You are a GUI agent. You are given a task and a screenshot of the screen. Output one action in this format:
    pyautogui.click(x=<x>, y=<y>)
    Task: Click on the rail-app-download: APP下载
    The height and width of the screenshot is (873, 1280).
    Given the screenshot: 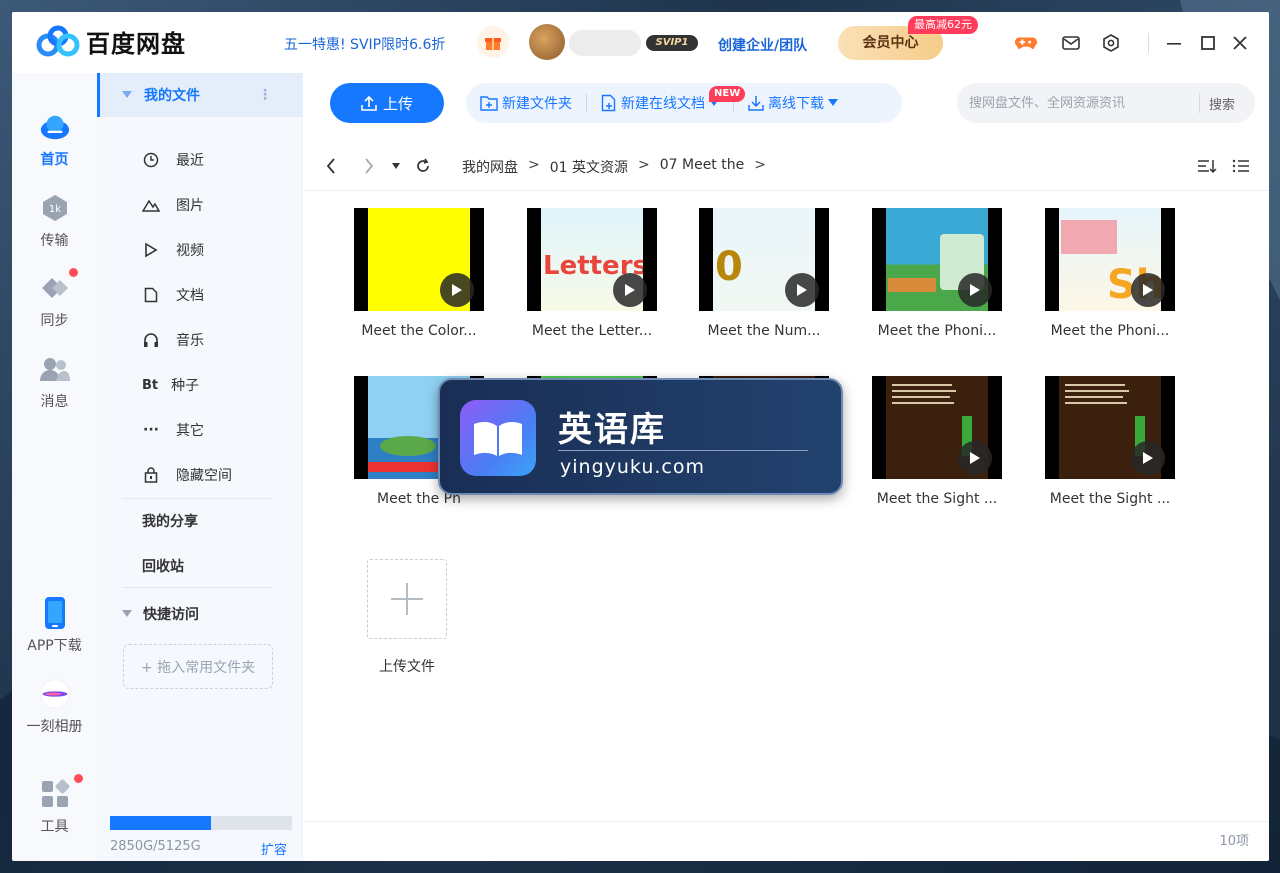 What is the action you would take?
    pyautogui.click(x=54, y=626)
    